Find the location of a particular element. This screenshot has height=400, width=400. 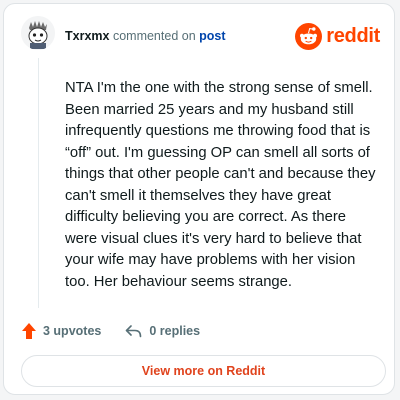

reddit-wordmark: reddit is located at coordinates (353, 35).